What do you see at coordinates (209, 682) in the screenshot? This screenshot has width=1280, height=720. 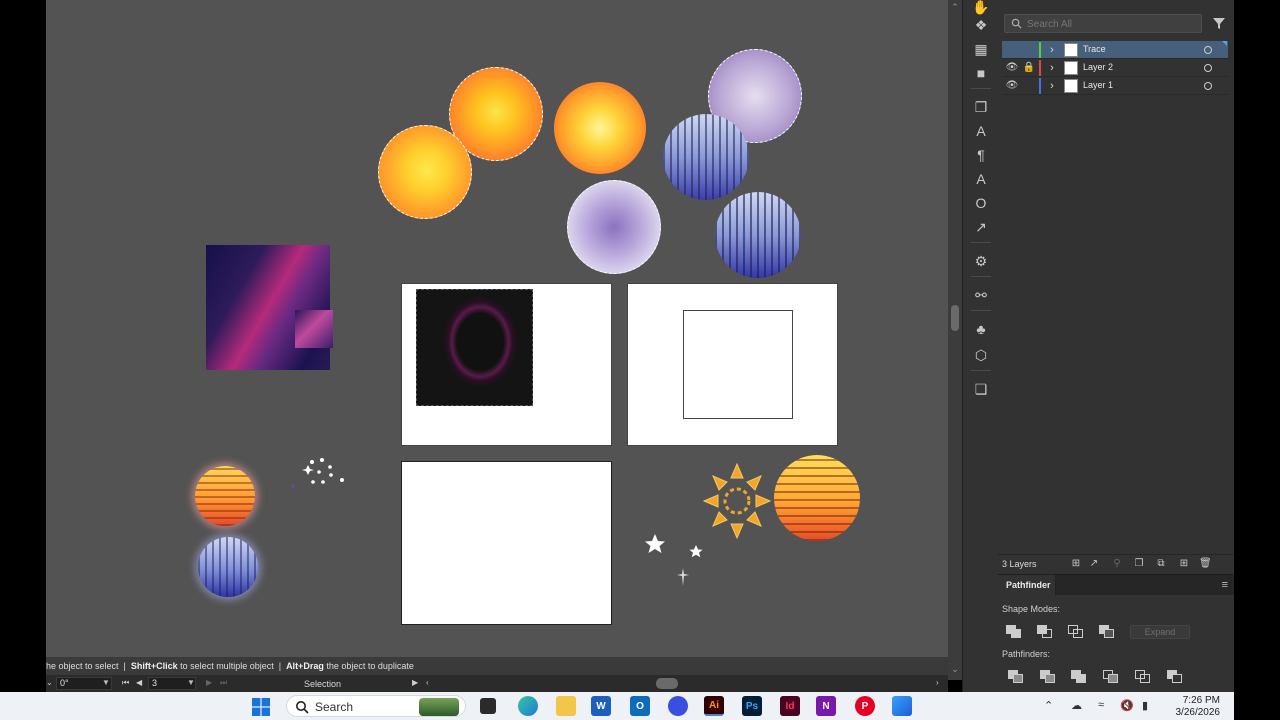 I see `next-artboard-icon: ▶` at bounding box center [209, 682].